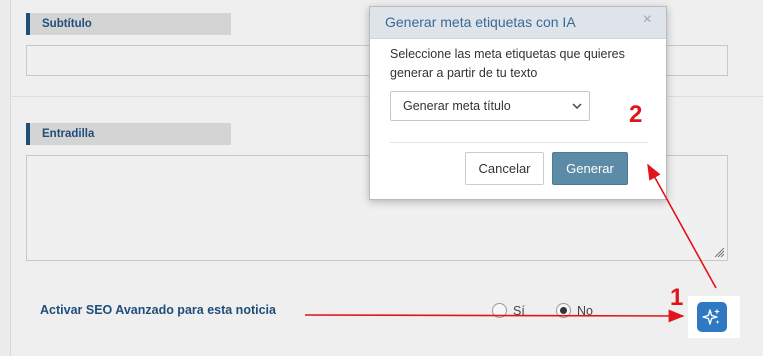  I want to click on arrow-to-ai-button, so click(494, 316).